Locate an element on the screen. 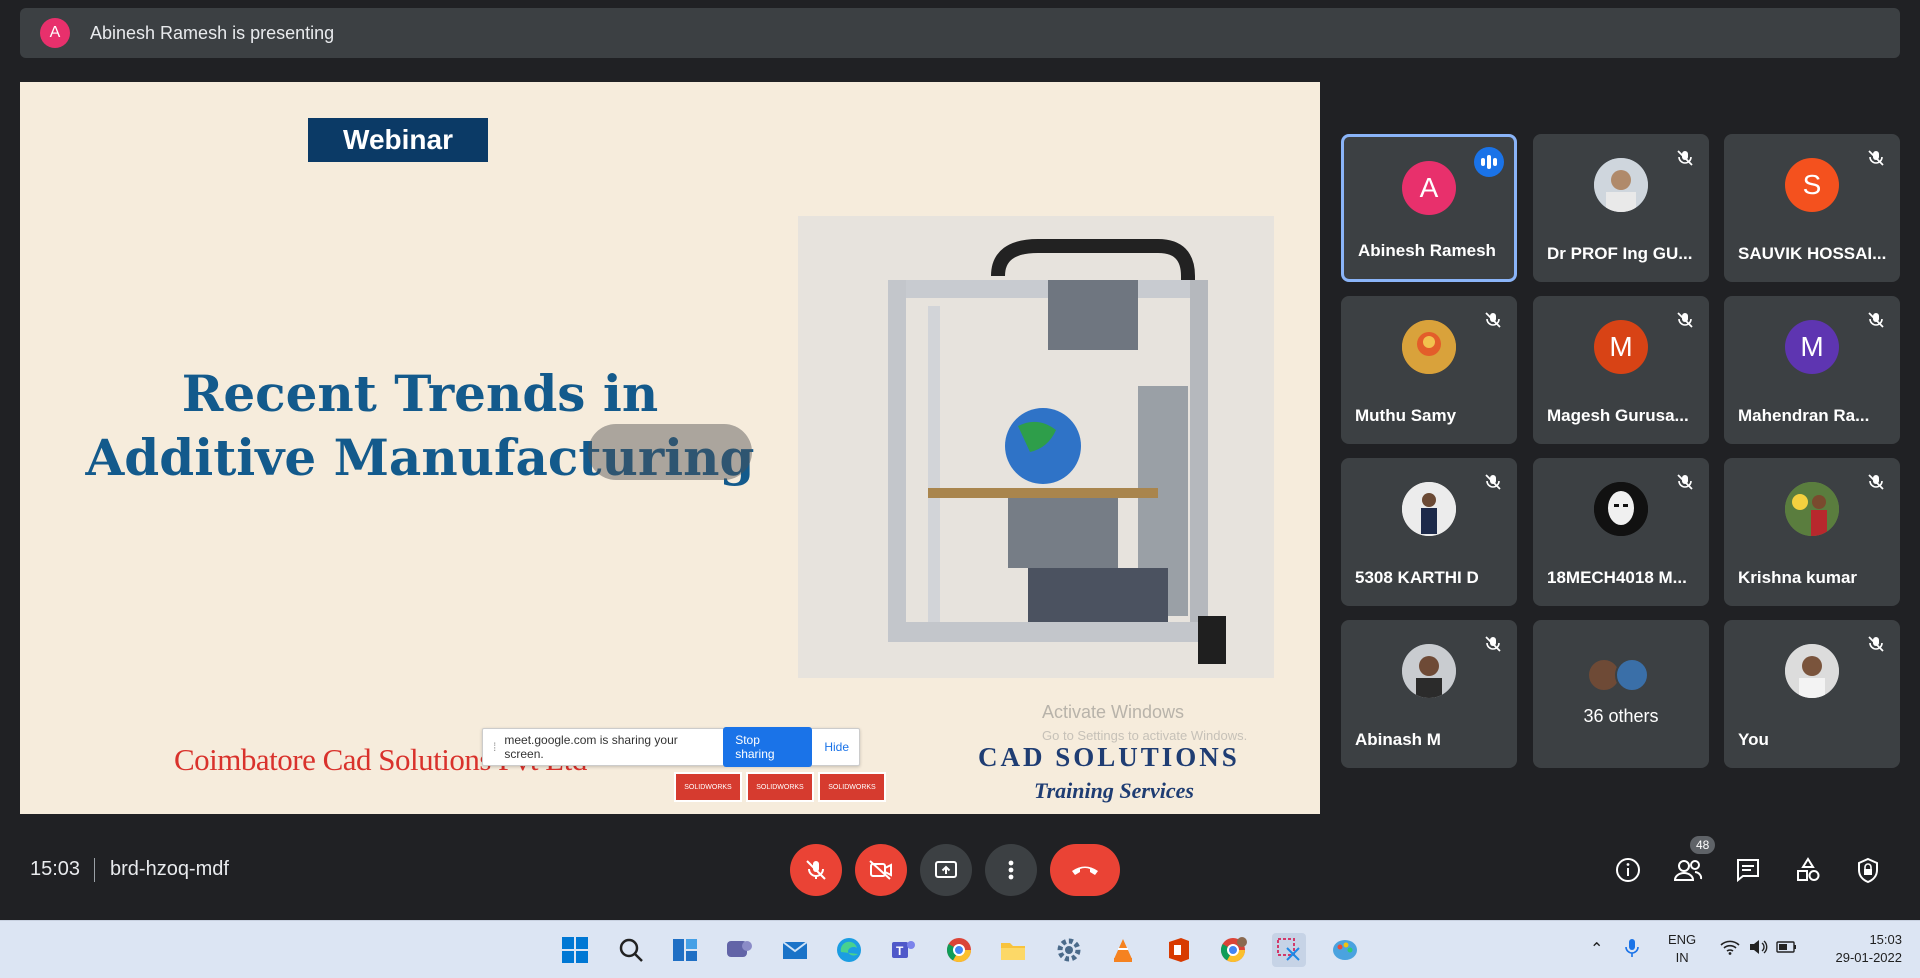  camera-toggle-button is located at coordinates (881, 870).